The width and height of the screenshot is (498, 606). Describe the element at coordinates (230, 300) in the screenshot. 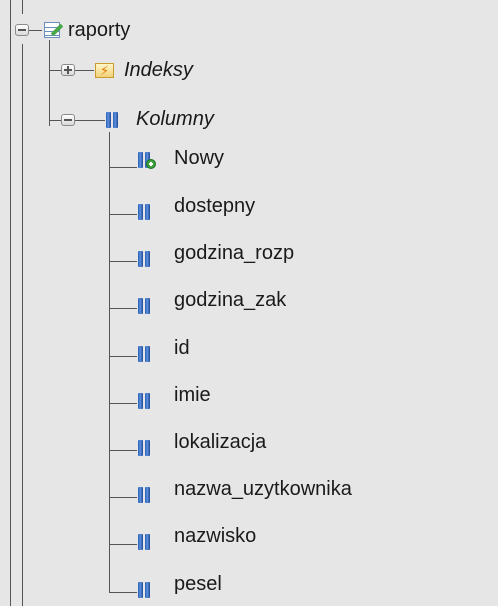

I see `tree-item-column: godzina_zak` at that location.